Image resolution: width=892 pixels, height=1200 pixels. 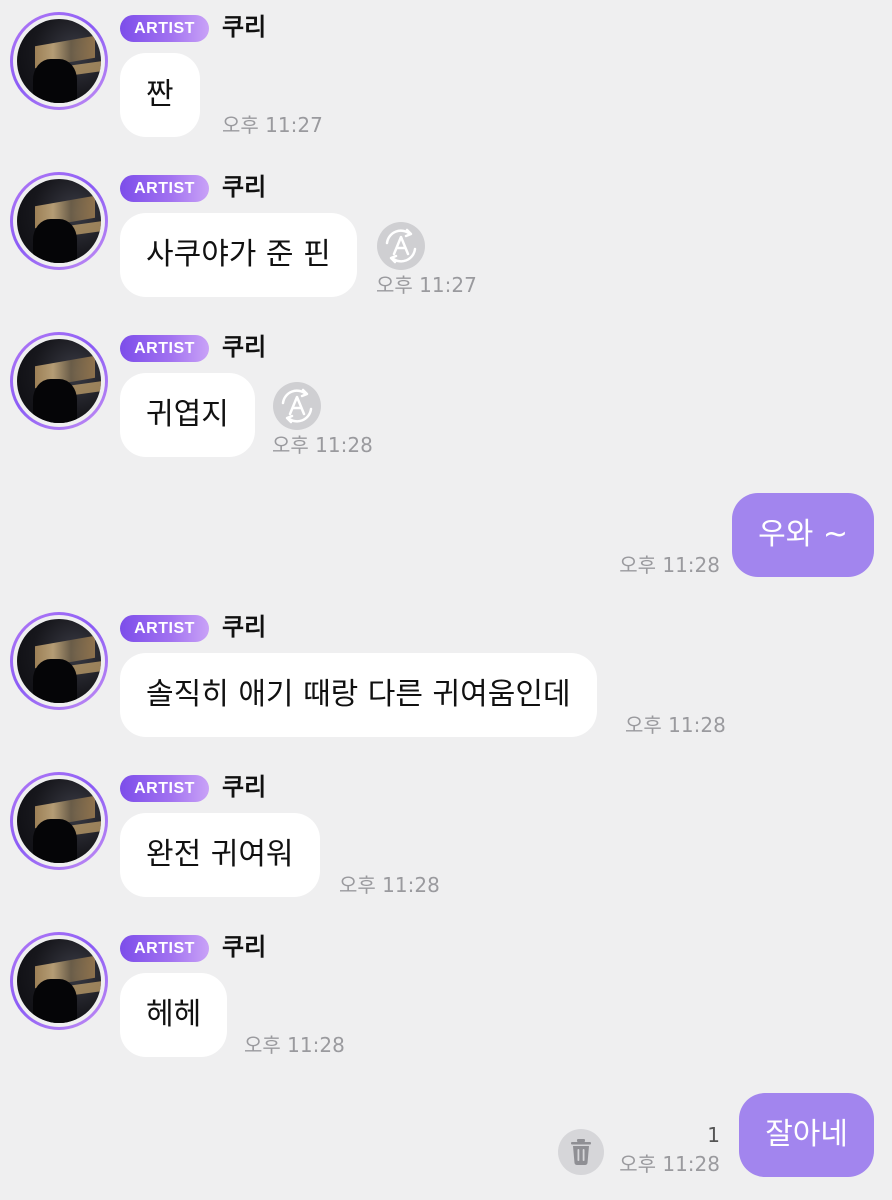 I want to click on message-bubble: 솔직히 애기 때랑 다른 귀여움인데, so click(x=358, y=695).